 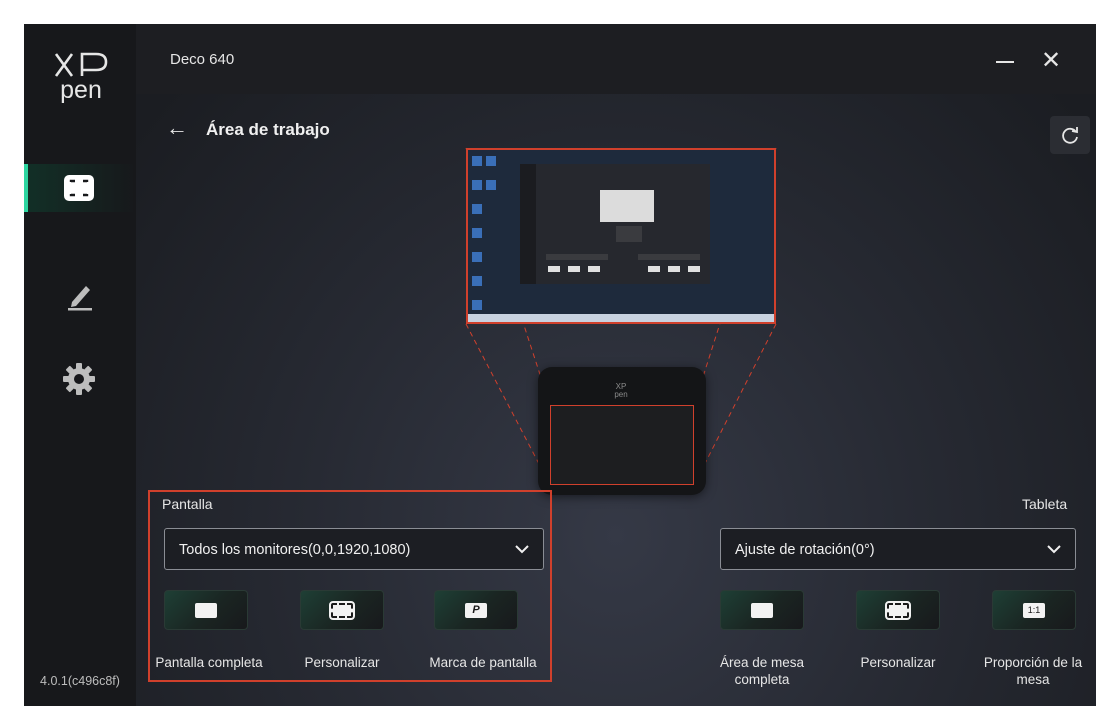 What do you see at coordinates (621, 394) in the screenshot?
I see `tablet-logo-pen: pen` at bounding box center [621, 394].